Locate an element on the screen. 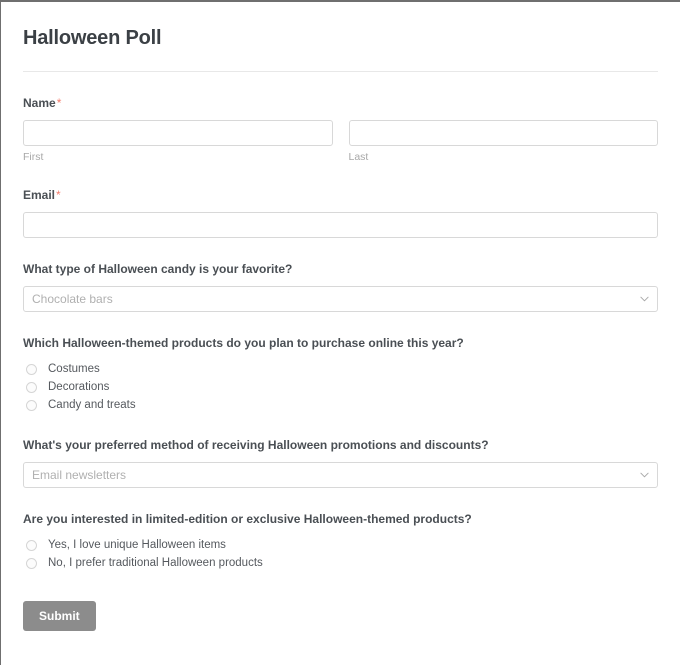 The width and height of the screenshot is (680, 665). submit-row: Submit is located at coordinates (340, 601).